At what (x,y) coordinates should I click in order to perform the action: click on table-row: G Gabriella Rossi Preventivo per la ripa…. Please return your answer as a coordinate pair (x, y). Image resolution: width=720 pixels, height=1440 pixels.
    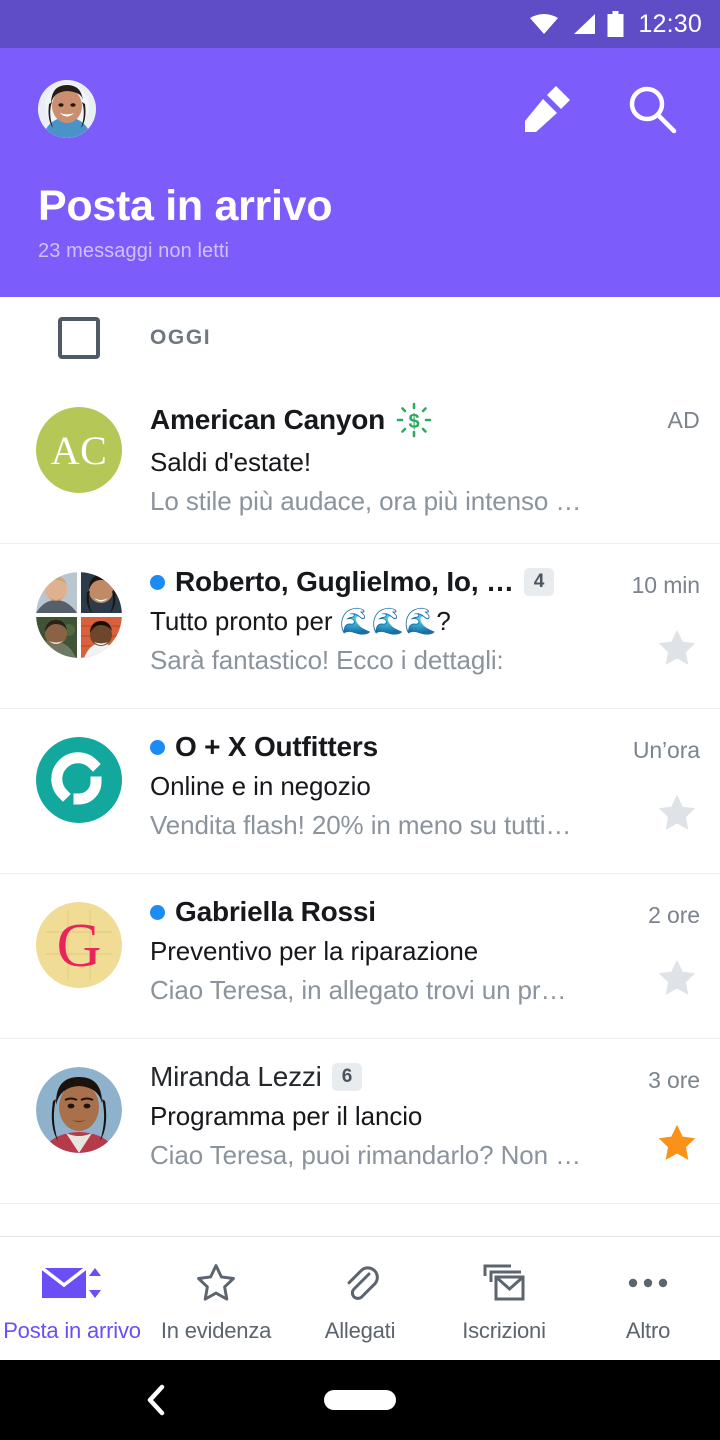
    Looking at the image, I should click on (360, 956).